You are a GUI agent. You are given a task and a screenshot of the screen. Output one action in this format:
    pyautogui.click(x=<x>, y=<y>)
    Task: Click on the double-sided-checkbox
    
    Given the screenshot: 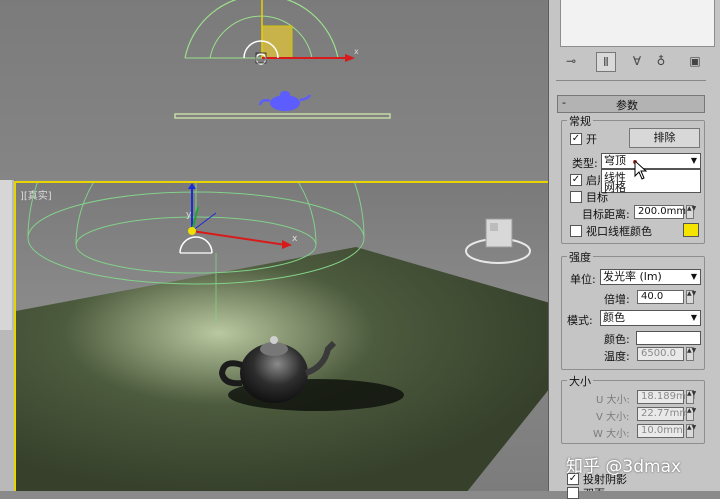 What is the action you would take?
    pyautogui.click(x=573, y=493)
    